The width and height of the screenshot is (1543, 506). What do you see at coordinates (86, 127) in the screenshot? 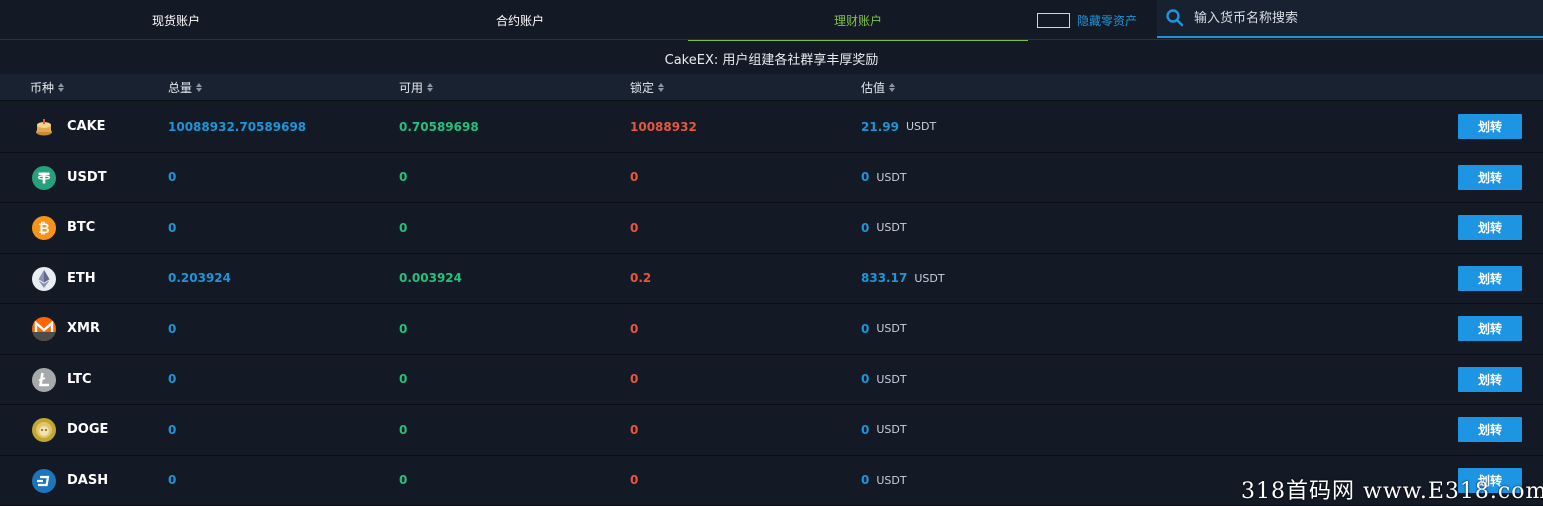
I see `coin-name: CAKE` at bounding box center [86, 127].